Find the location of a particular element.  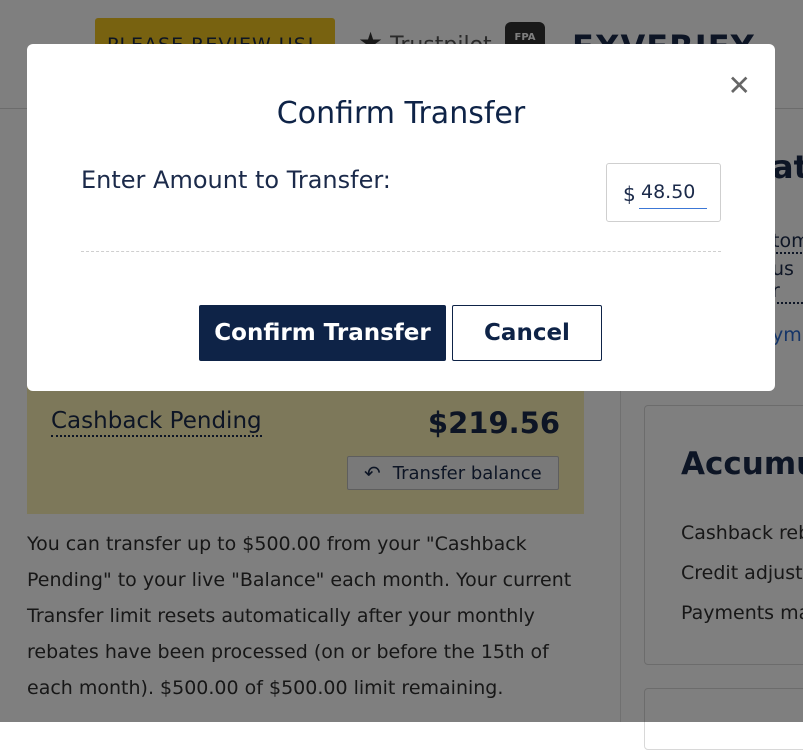

amount-input is located at coordinates (673, 192).